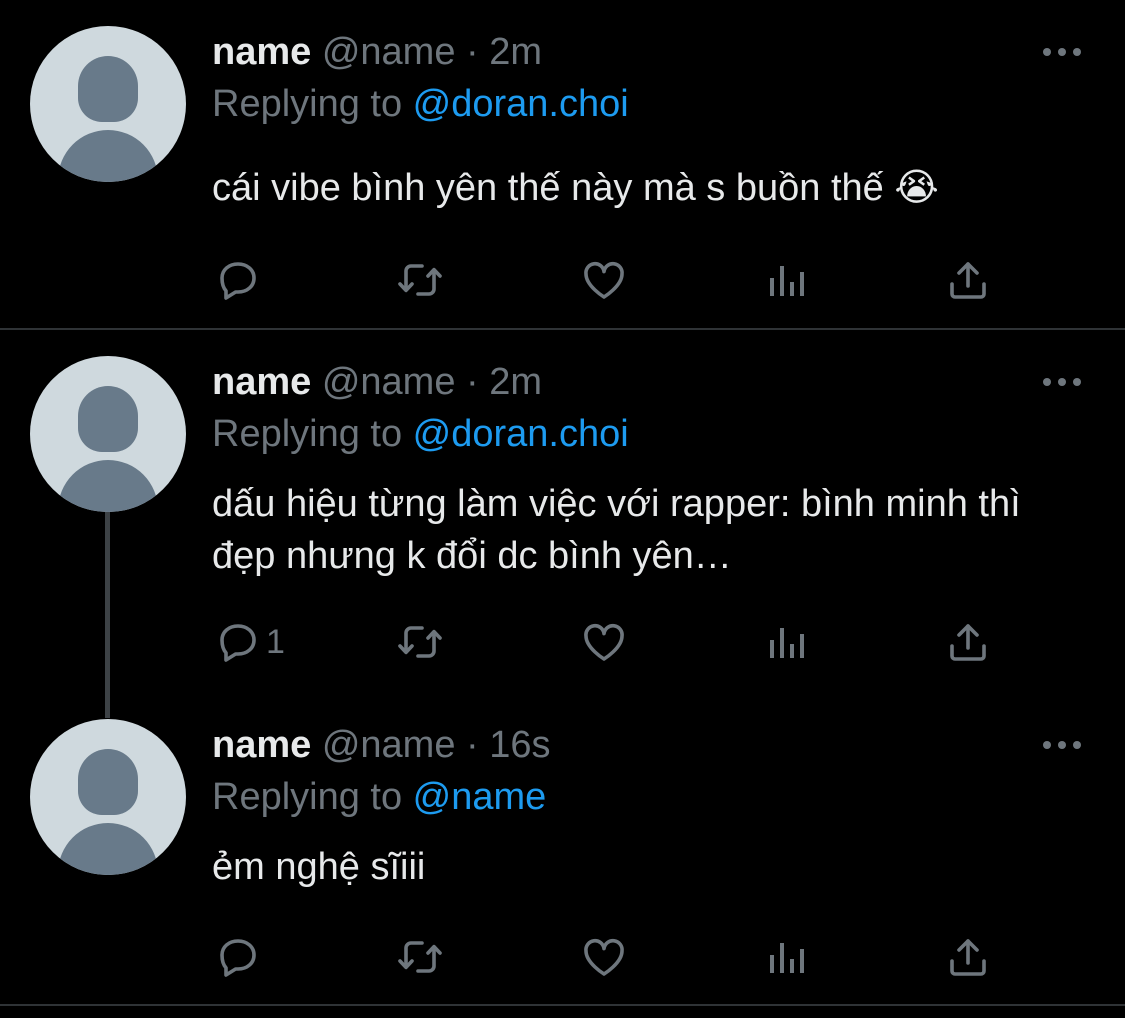 This screenshot has height=1018, width=1125. Describe the element at coordinates (436, 745) in the screenshot. I see `handle-and-time: @name · 16s` at that location.